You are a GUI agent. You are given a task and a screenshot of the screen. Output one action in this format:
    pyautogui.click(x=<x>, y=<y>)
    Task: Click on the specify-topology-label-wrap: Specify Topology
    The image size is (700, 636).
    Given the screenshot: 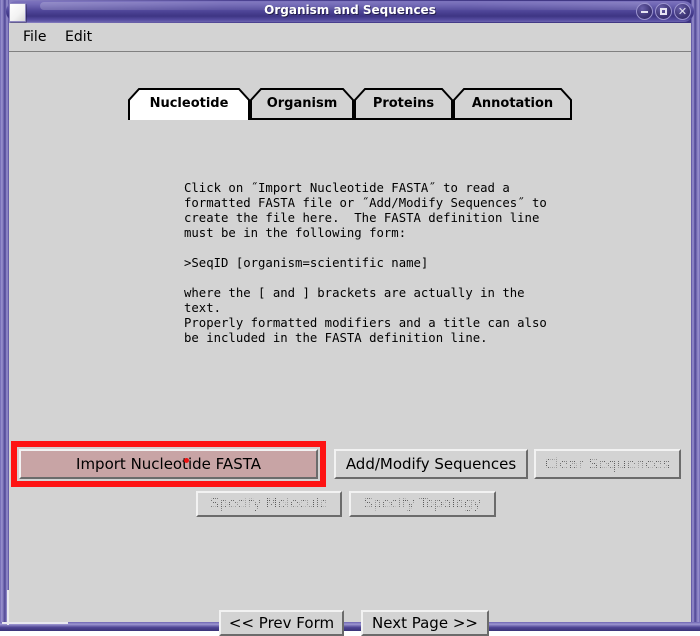 What is the action you would take?
    pyautogui.click(x=422, y=504)
    